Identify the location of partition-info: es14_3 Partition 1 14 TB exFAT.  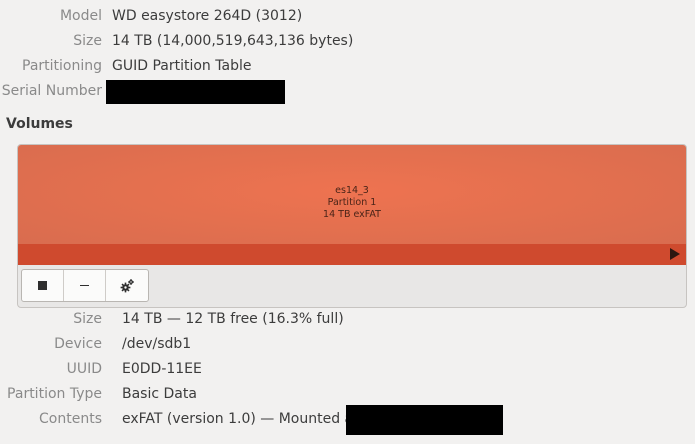
(352, 203).